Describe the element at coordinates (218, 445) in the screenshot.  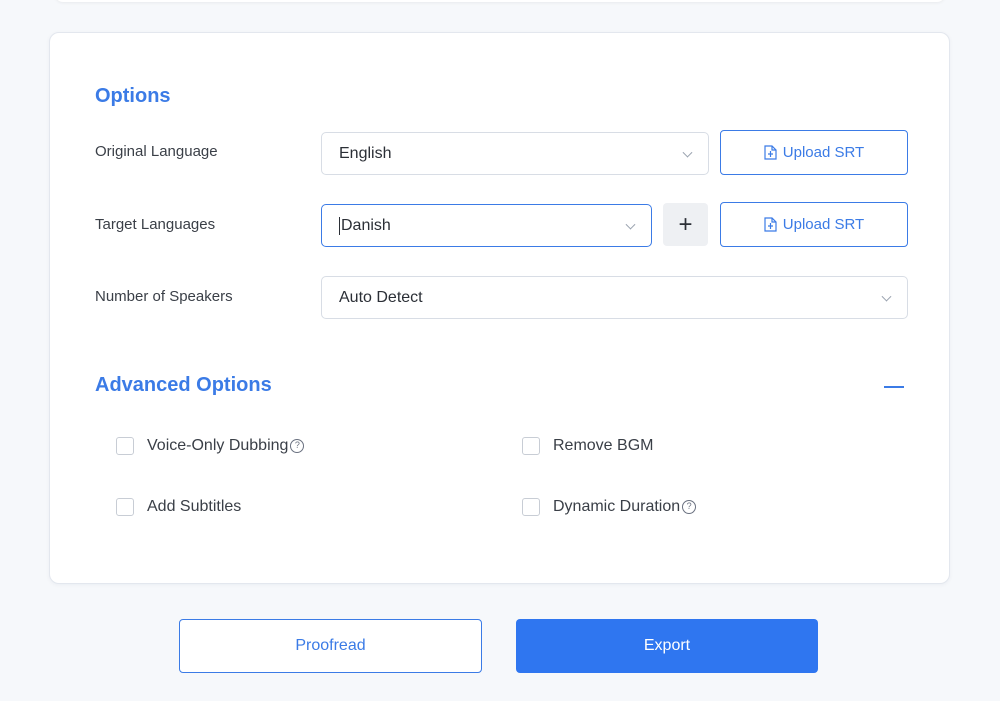
I see `voice-only-dubbing-label: Voice-Only Dubbing` at that location.